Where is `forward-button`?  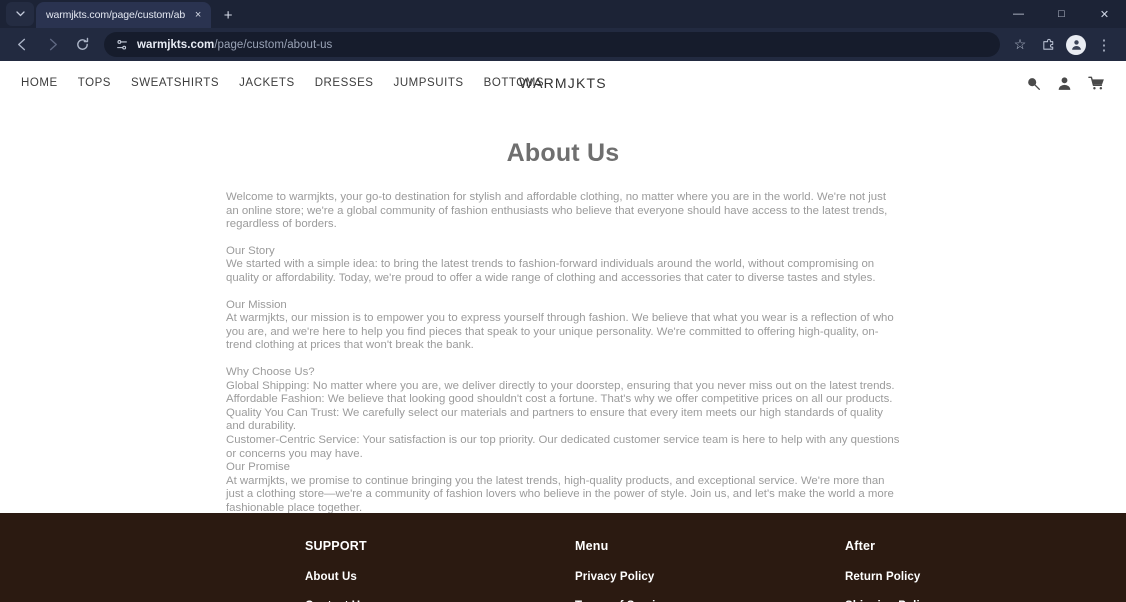
forward-button is located at coordinates (52, 45).